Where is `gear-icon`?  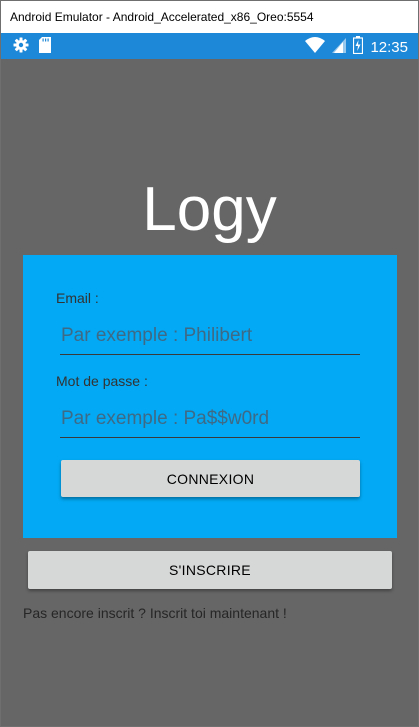
gear-icon is located at coordinates (21, 47).